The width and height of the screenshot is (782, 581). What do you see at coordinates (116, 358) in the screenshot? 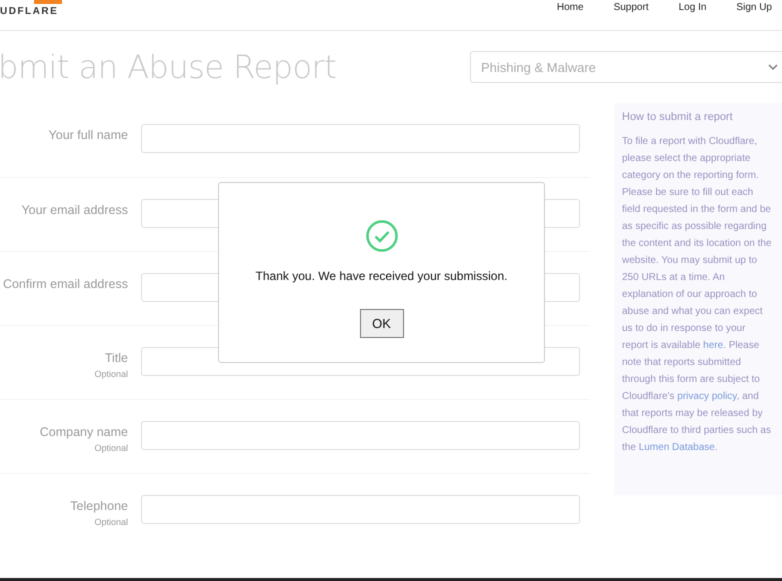
I see `field-label: Title` at bounding box center [116, 358].